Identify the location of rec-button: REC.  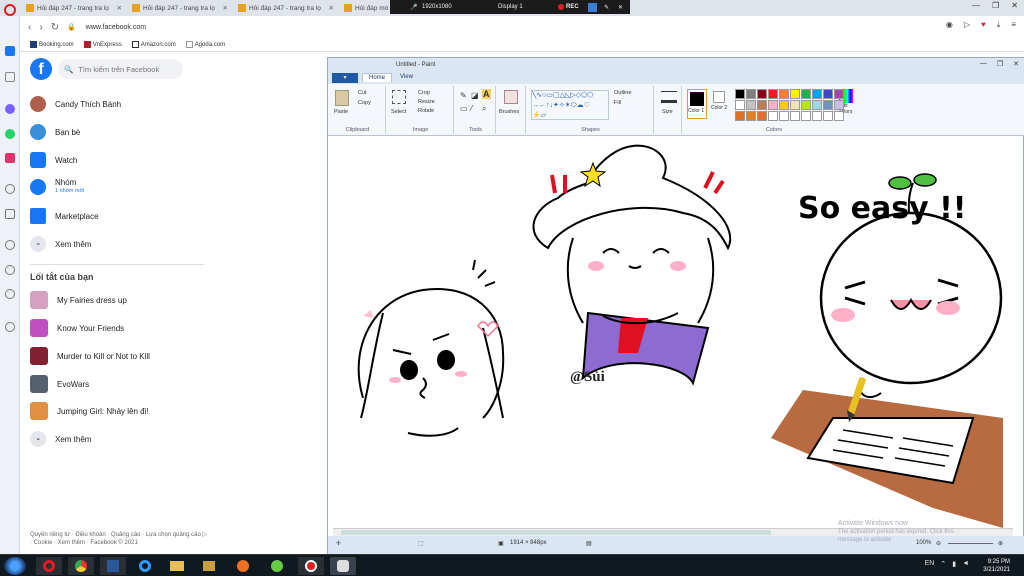
(568, 7).